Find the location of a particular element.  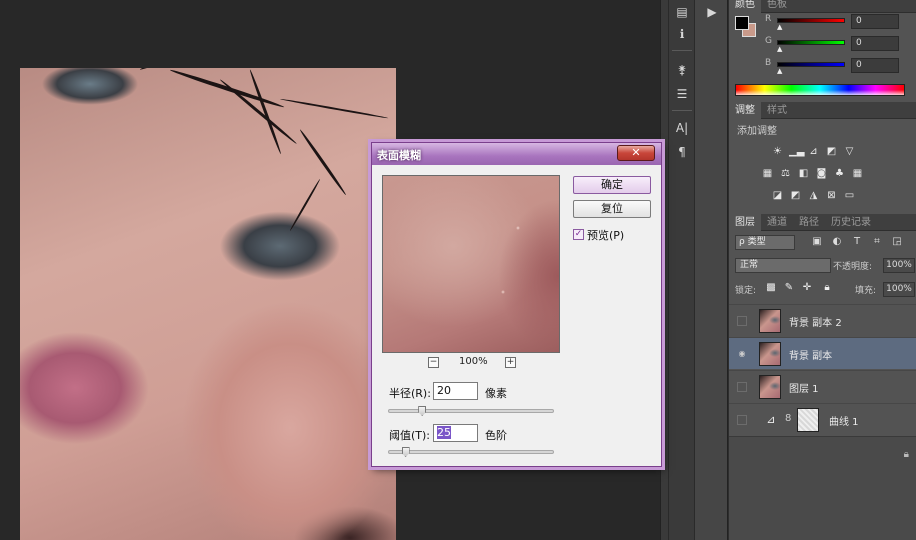

zoom-in-button: + is located at coordinates (510, 362).